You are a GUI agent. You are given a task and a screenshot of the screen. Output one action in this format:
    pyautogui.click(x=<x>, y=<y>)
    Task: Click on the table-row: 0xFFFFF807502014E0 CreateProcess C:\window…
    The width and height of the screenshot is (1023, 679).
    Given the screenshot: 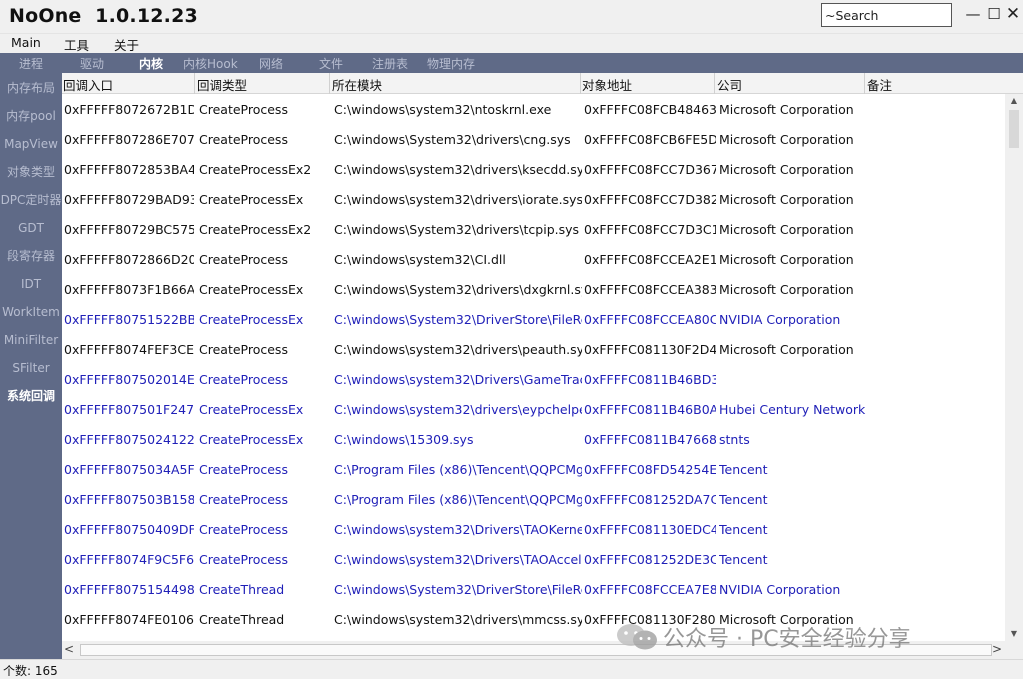 What is the action you would take?
    pyautogui.click(x=533, y=380)
    